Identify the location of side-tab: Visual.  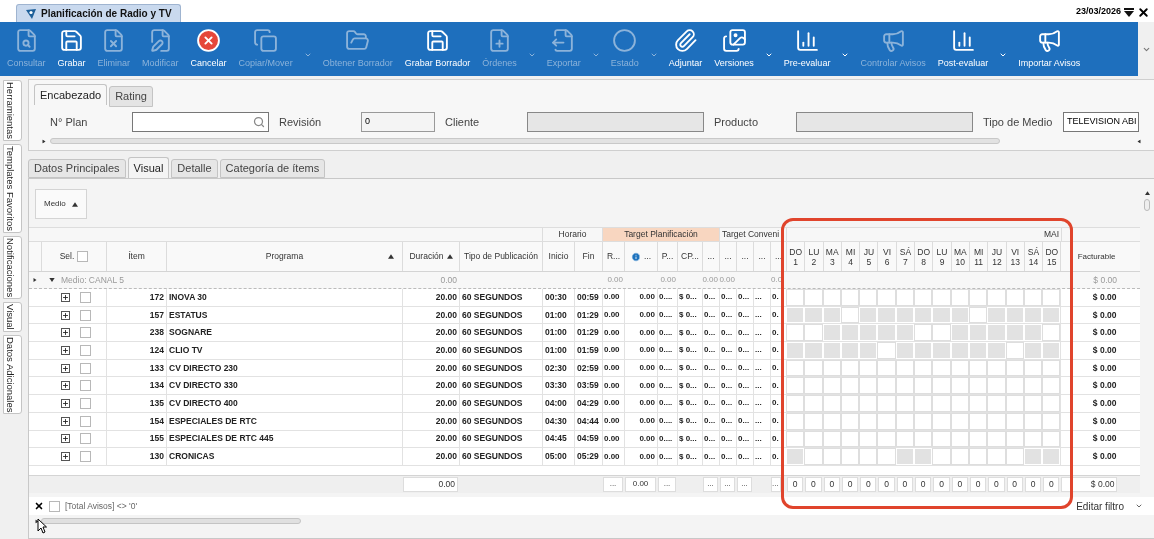
(12, 317).